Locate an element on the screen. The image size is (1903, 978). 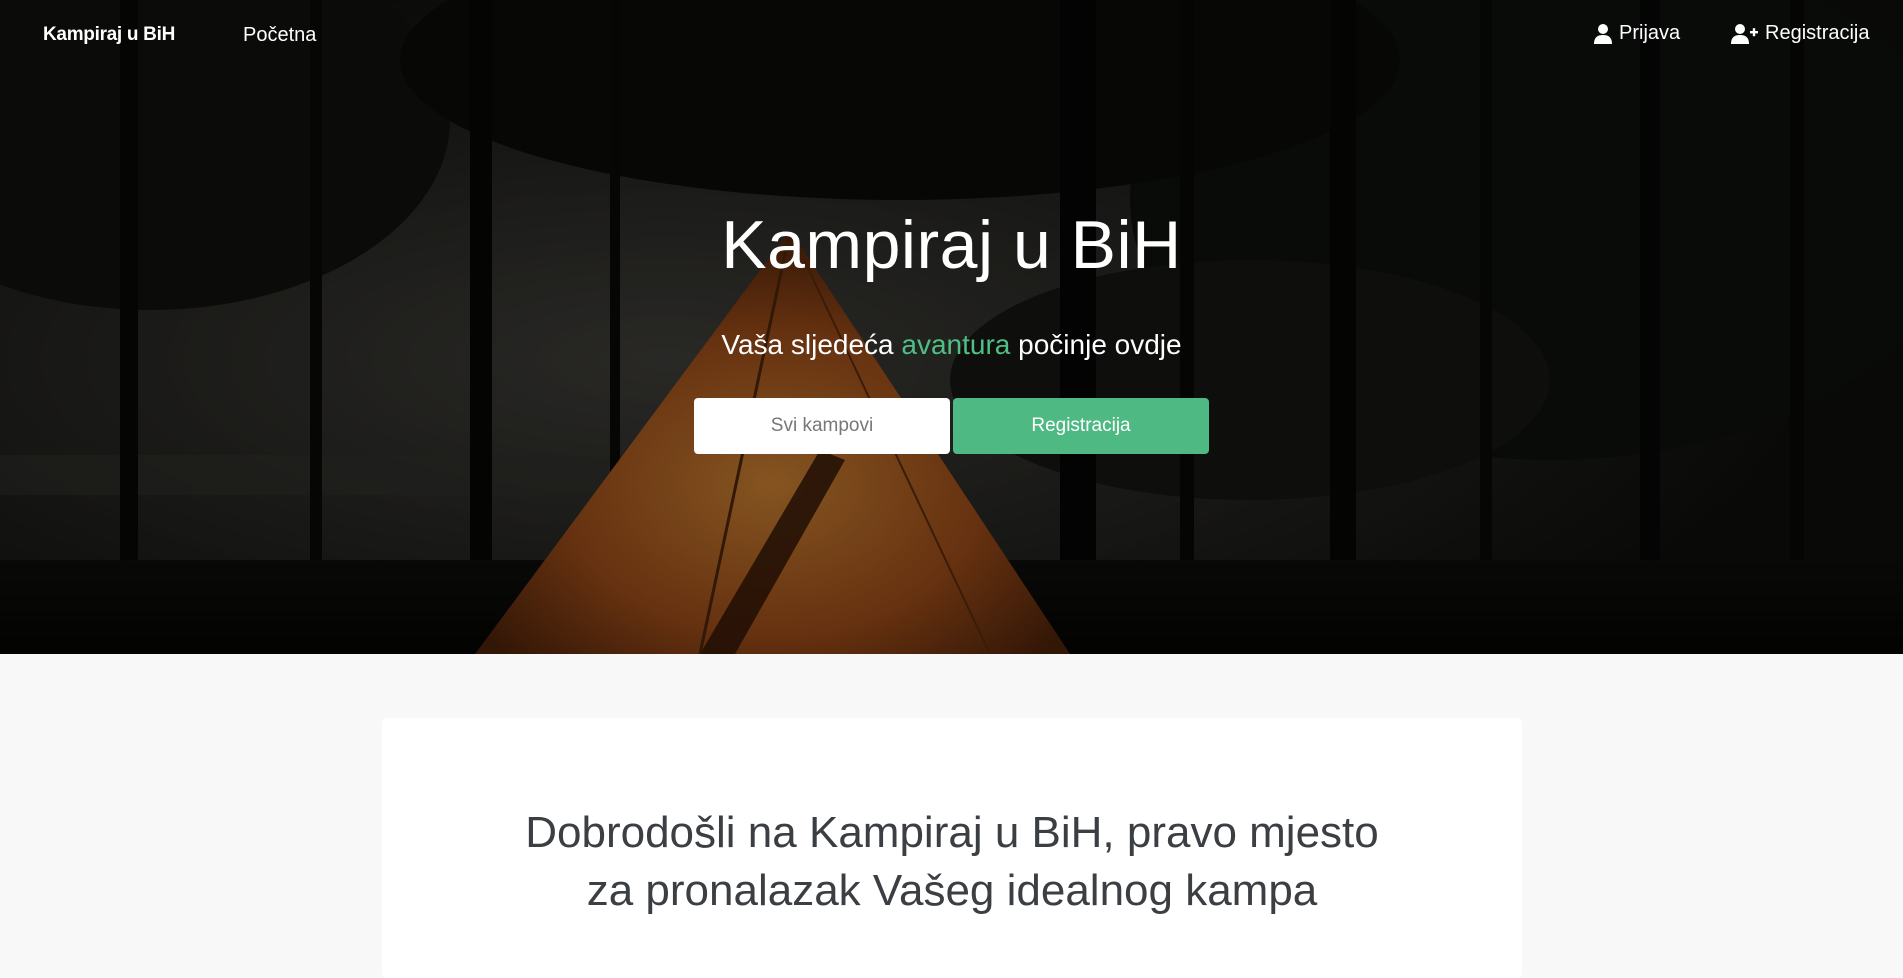
user-plus-icon is located at coordinates (1744, 33).